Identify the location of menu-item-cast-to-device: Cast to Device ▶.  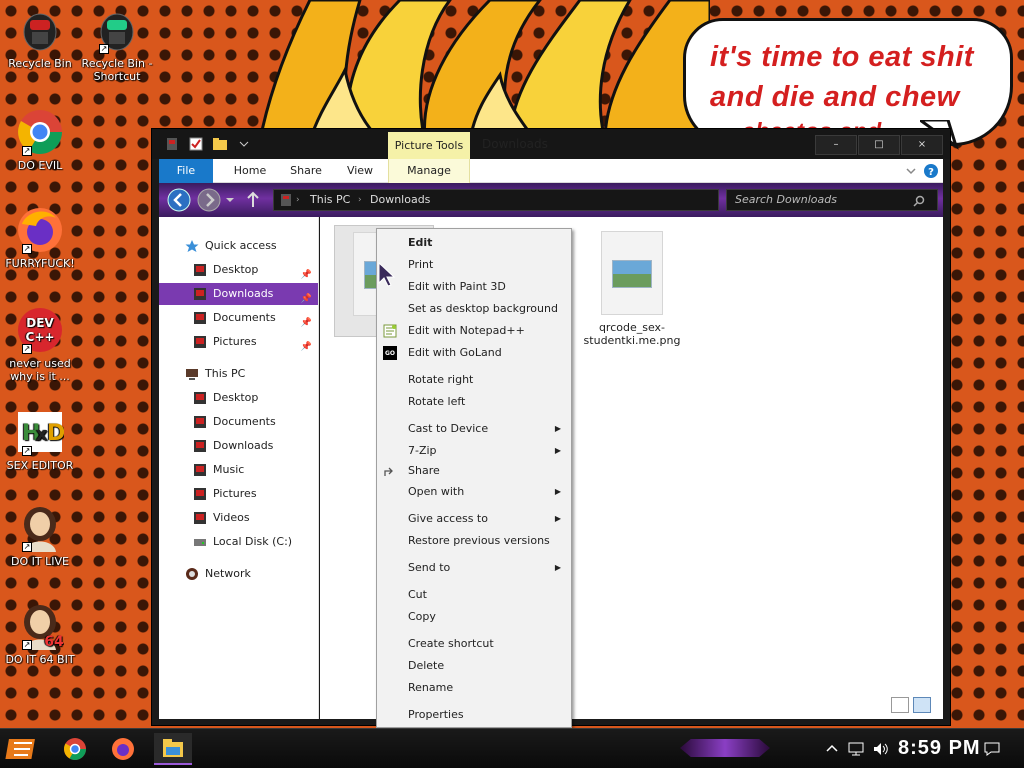
(474, 429).